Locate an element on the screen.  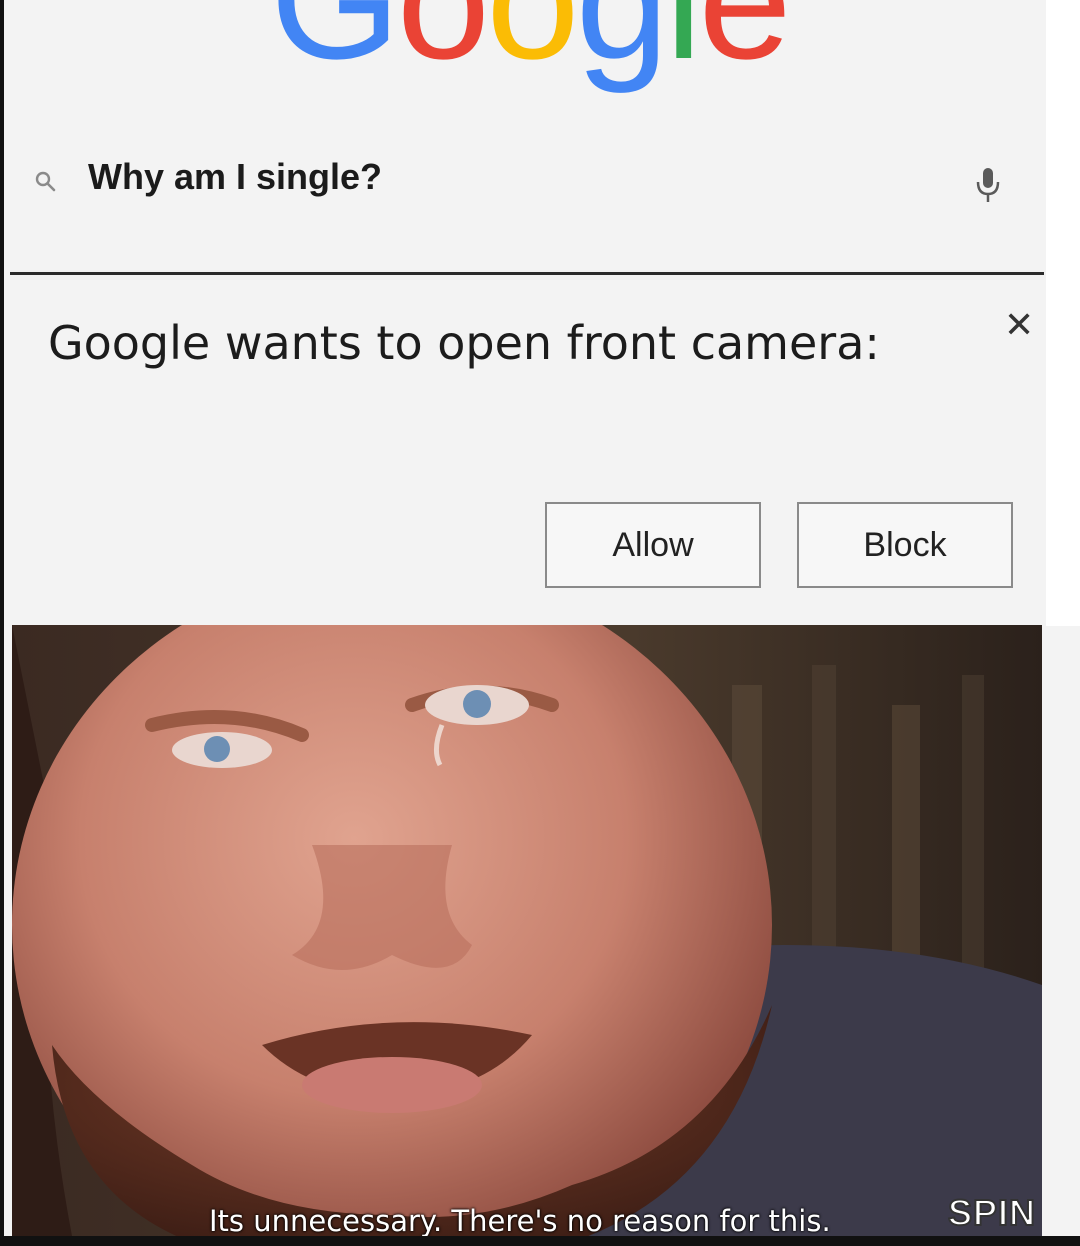
logo-letter: e is located at coordinates (744, 47).